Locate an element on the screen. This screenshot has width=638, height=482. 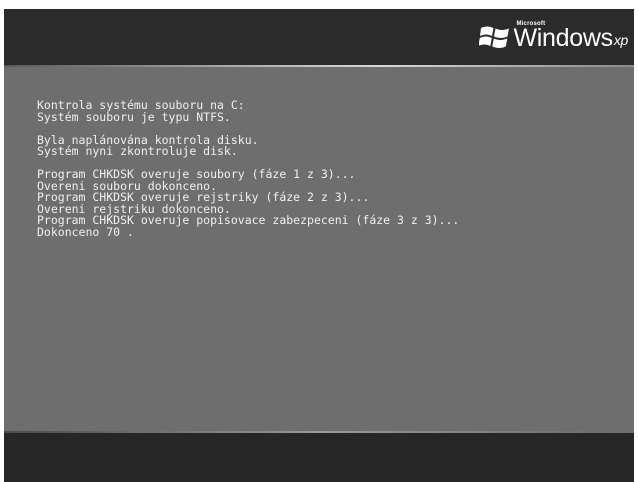
console-line: Systém nyni zkontroluje disk. is located at coordinates (137, 151).